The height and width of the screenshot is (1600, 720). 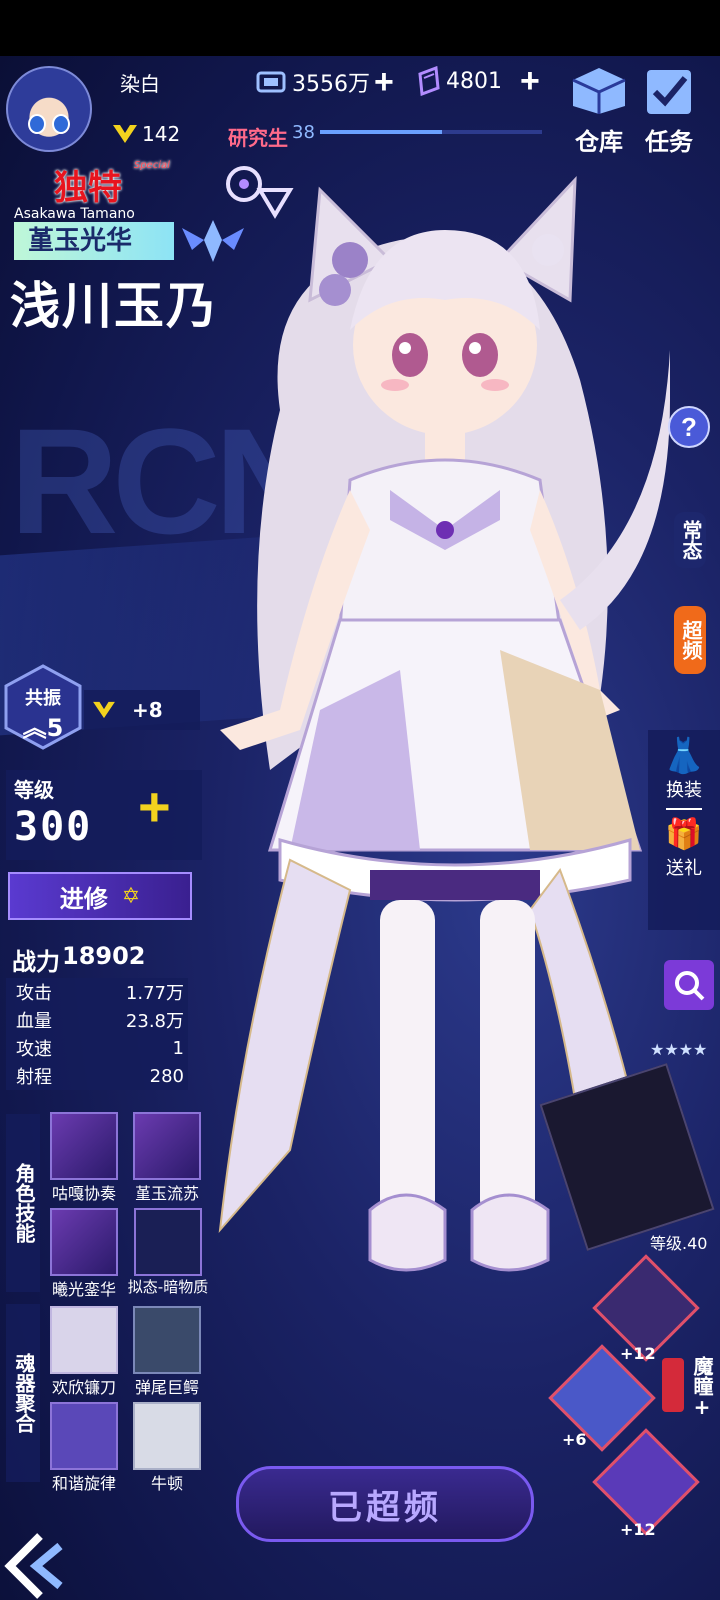 What do you see at coordinates (23, 1393) in the screenshot?
I see `soul-section-tab: 魂器聚合` at bounding box center [23, 1393].